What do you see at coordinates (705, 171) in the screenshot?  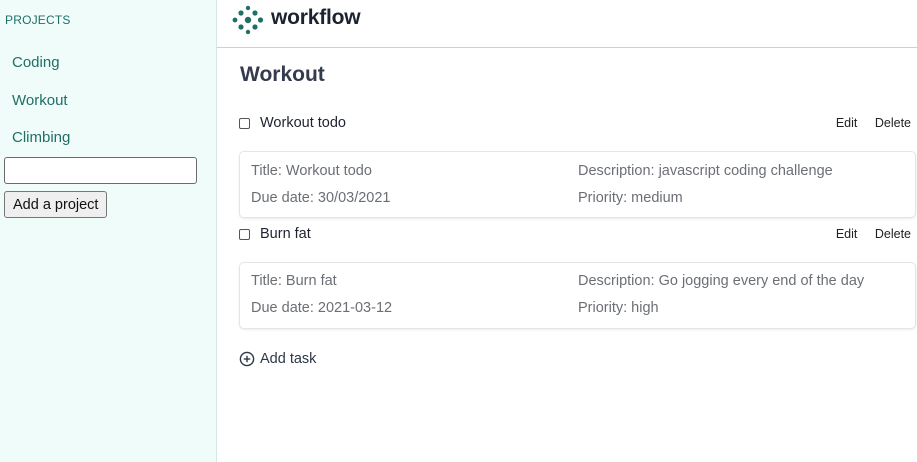 I see `task-description: Description: javascript coding challenge` at bounding box center [705, 171].